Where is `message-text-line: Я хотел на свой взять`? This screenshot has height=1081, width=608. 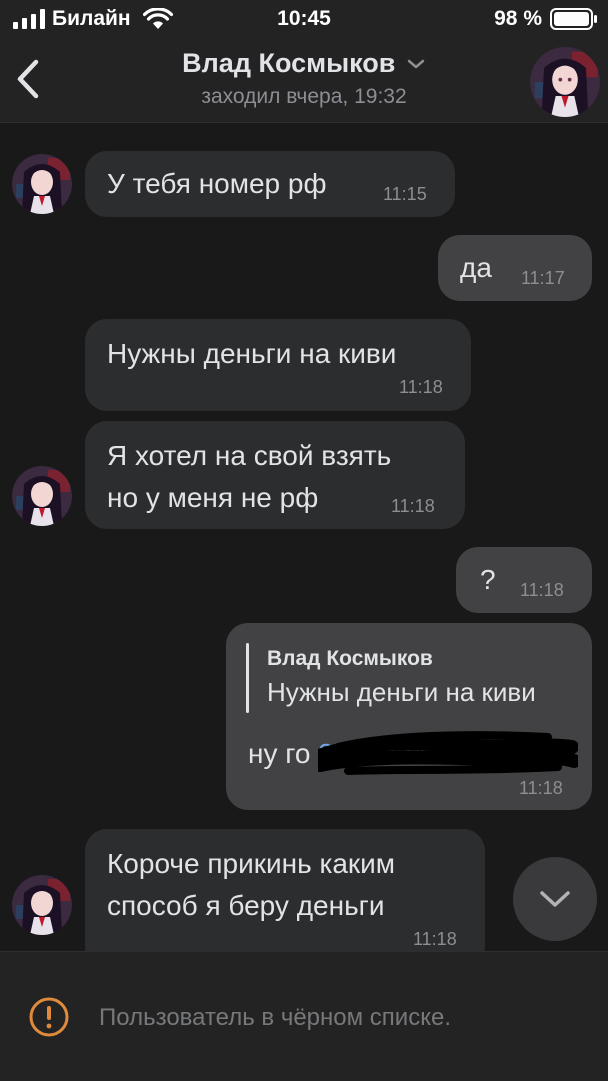 message-text-line: Я хотел на свой взять is located at coordinates (249, 455).